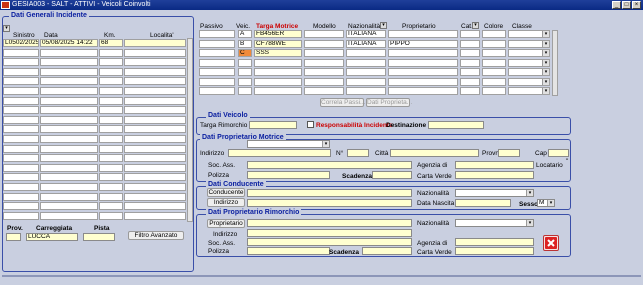  What do you see at coordinates (555, 63) in the screenshot?
I see `vehicles-scrollbar` at bounding box center [555, 63].